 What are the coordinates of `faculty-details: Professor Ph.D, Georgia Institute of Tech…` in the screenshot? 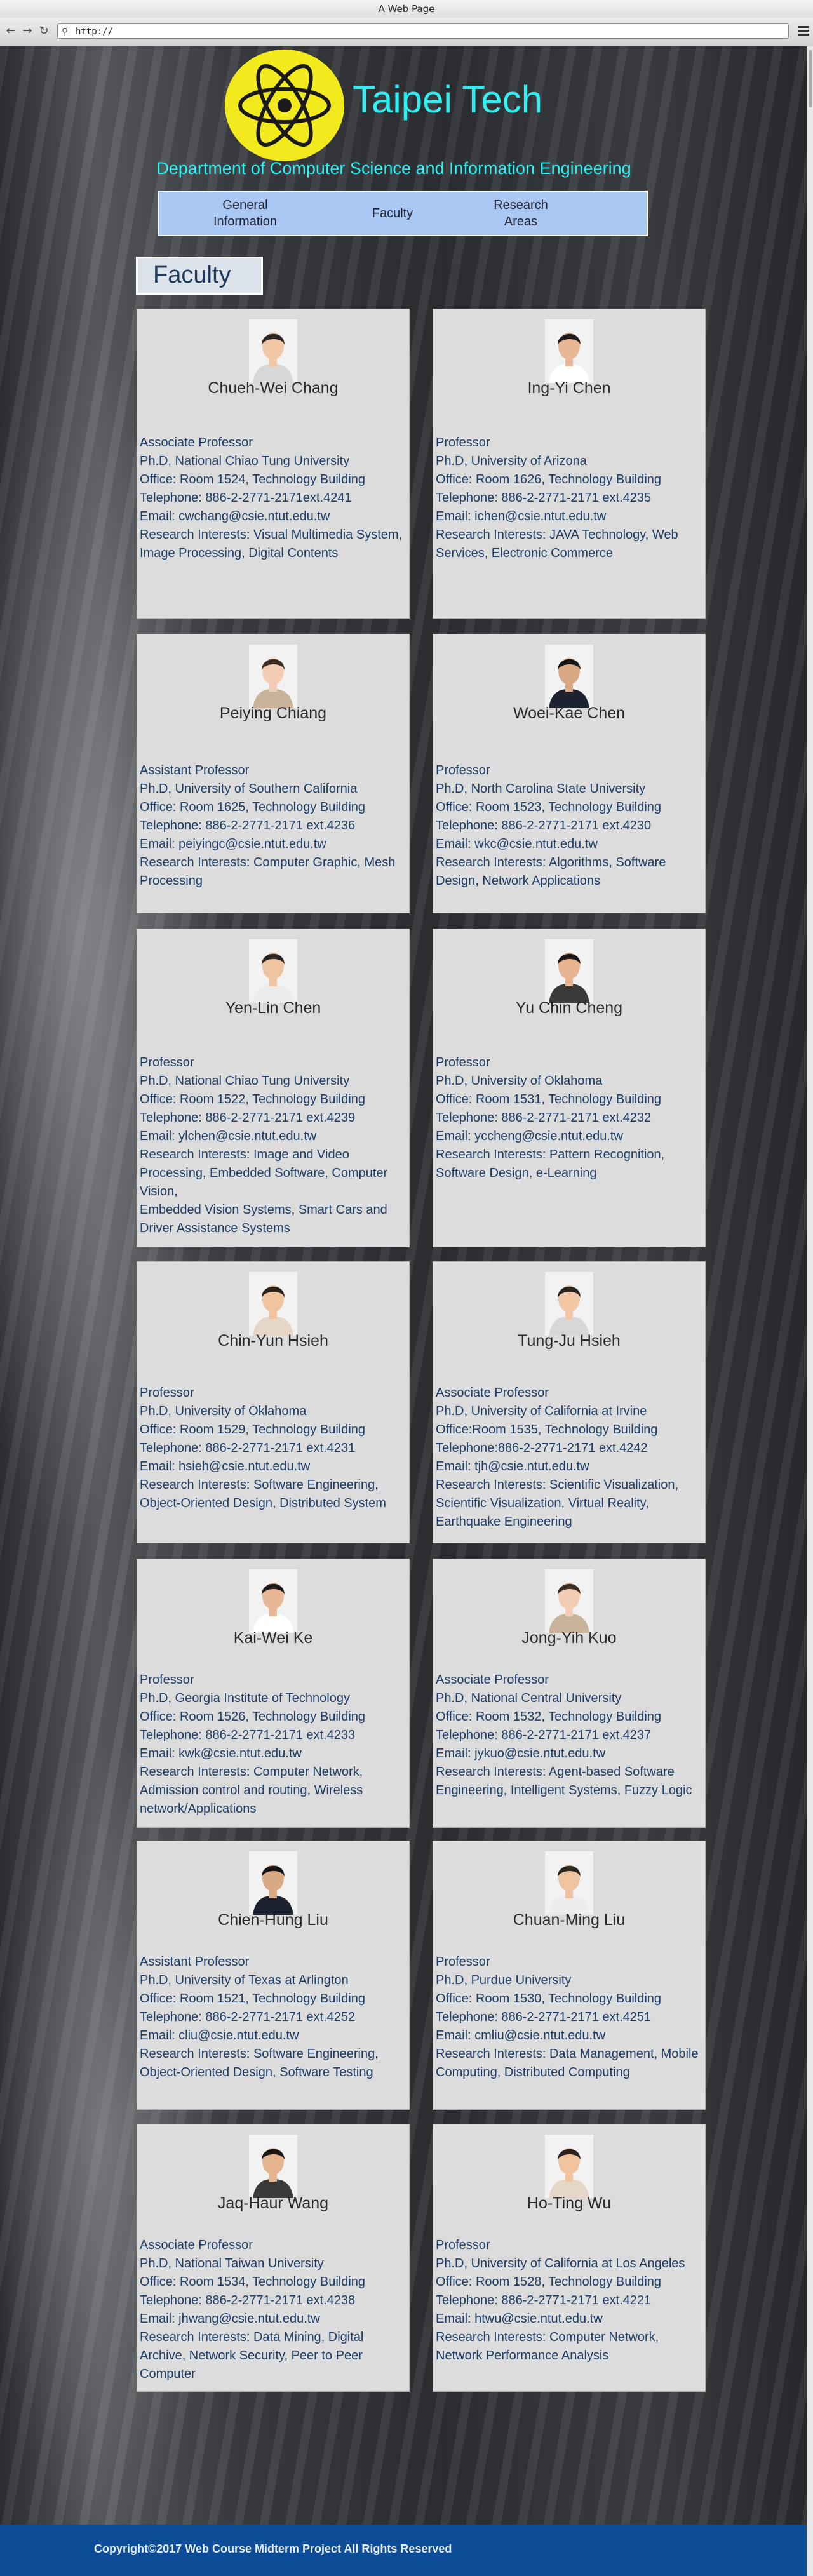 It's located at (274, 1744).